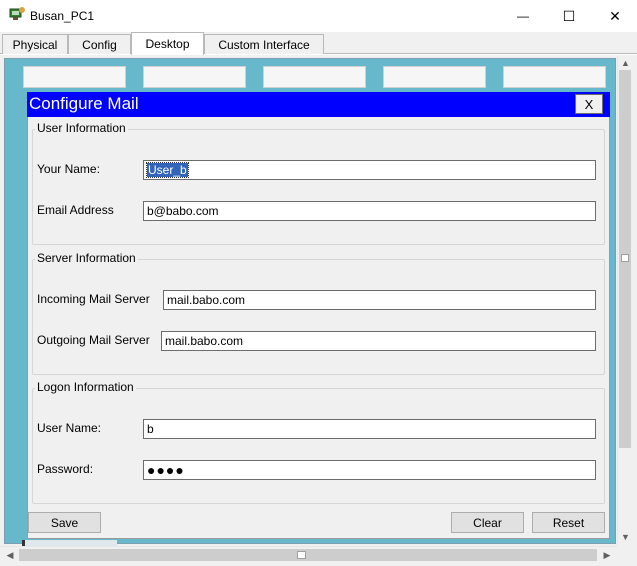 Image resolution: width=637 pixels, height=566 pixels. Describe the element at coordinates (206, 300) in the screenshot. I see `incoming-mail-server-value: mail.babo.com` at that location.